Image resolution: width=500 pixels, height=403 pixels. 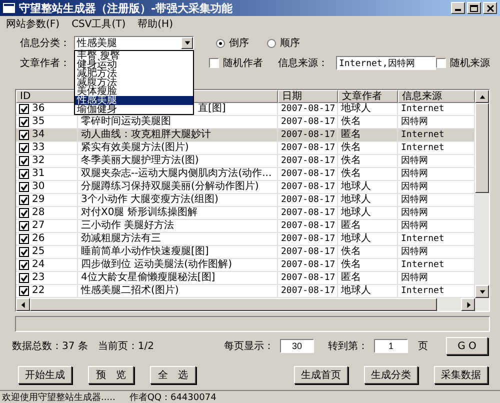 I want to click on table-cell: 31, so click(x=38, y=174).